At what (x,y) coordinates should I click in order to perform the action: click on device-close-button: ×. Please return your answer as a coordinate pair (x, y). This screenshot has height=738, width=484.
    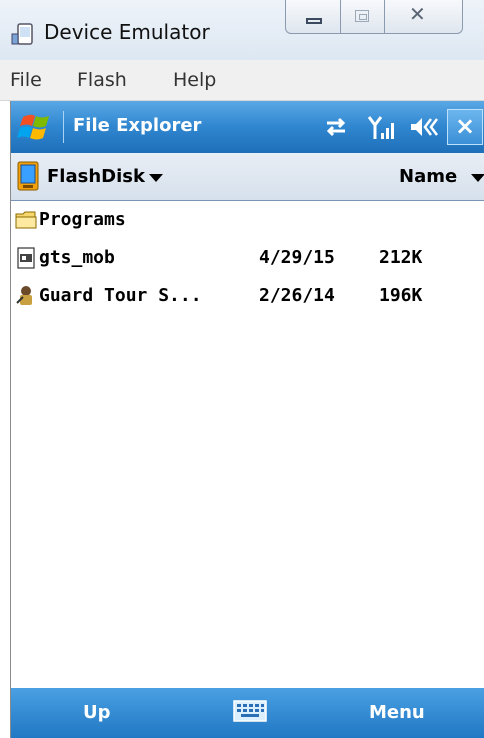
    Looking at the image, I should click on (465, 127).